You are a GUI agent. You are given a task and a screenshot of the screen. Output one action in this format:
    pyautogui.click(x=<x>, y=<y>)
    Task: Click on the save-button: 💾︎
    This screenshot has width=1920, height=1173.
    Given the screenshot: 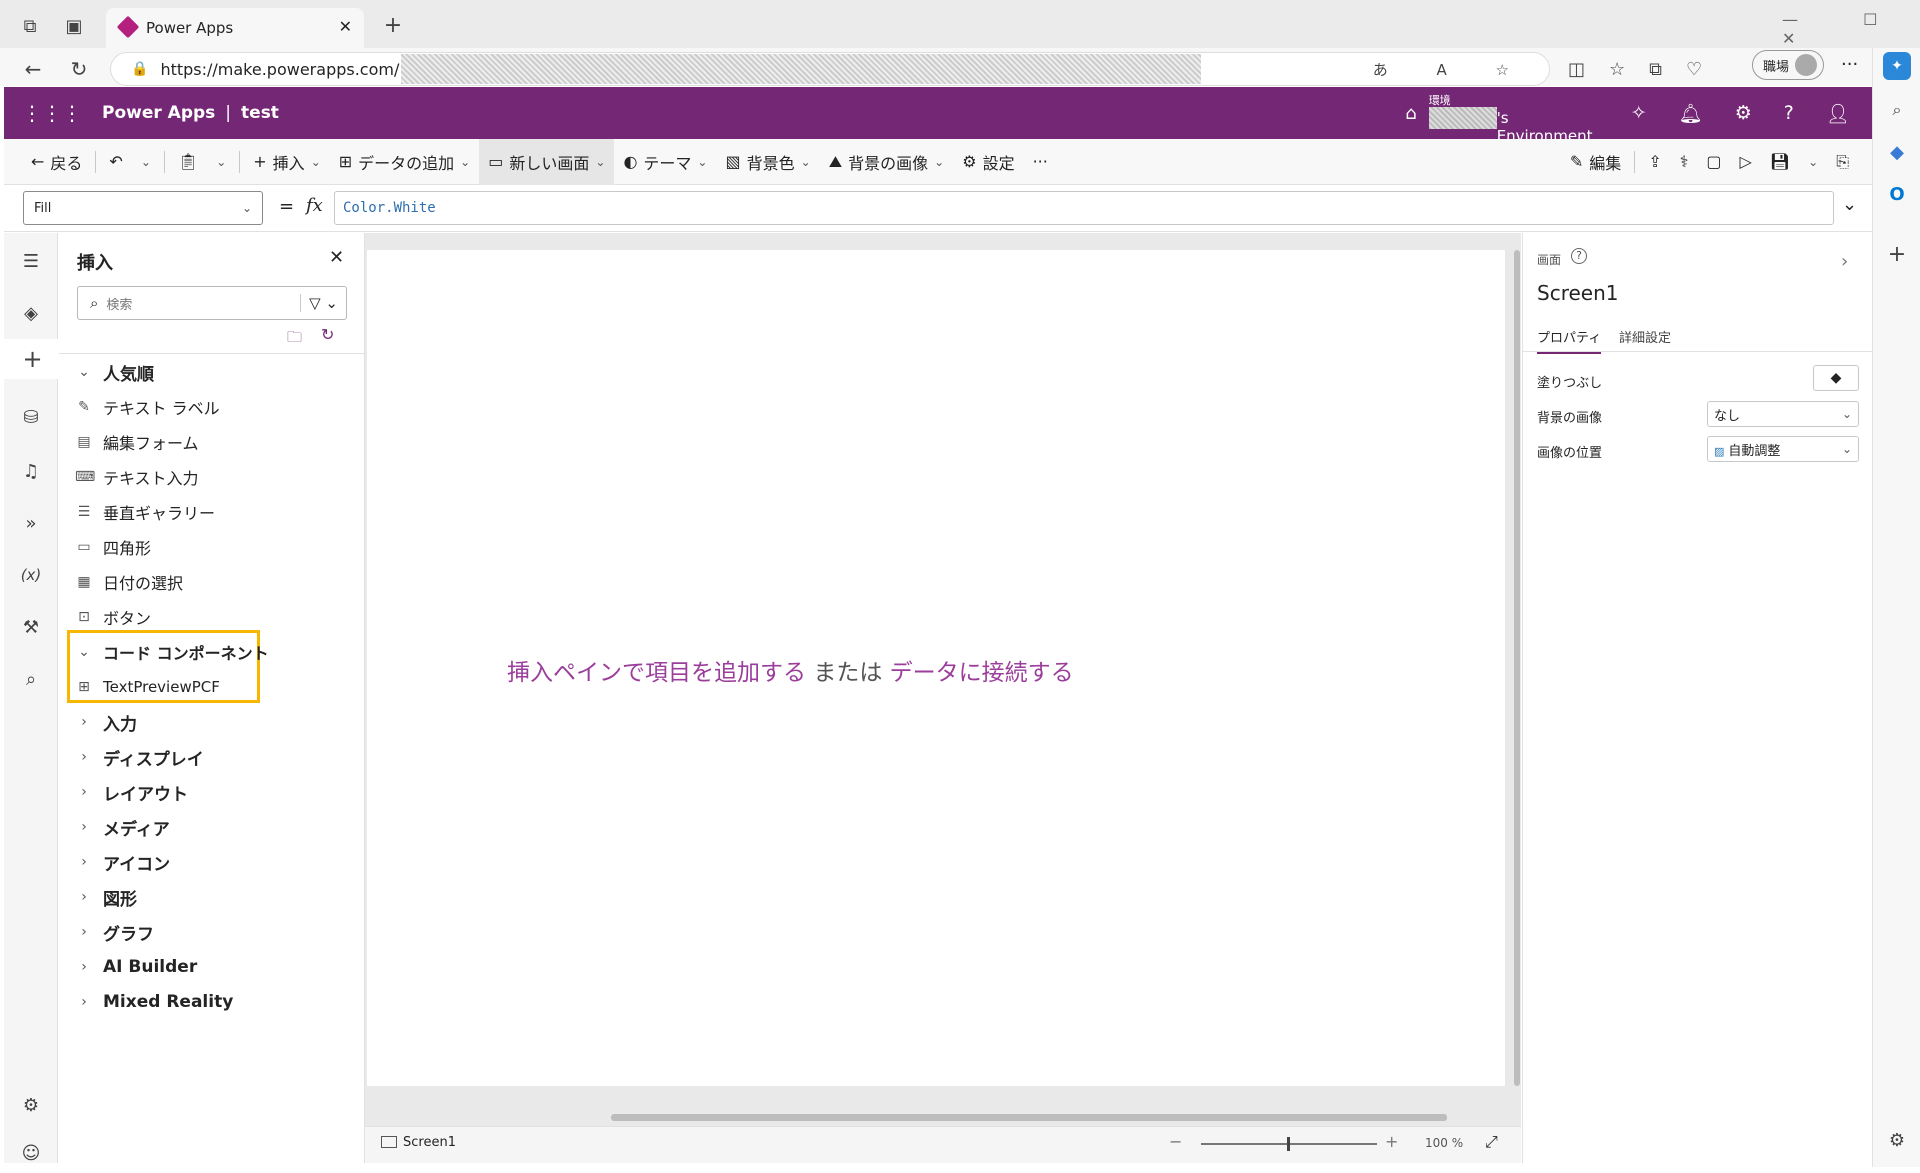 What is the action you would take?
    pyautogui.click(x=1780, y=162)
    